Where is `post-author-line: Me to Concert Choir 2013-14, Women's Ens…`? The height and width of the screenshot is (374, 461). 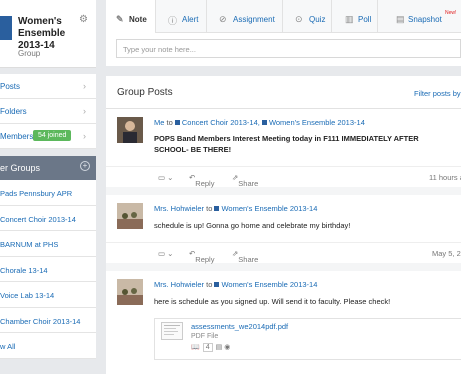 post-author-line: Me to Concert Choir 2013-14, Women's Ens… is located at coordinates (259, 122).